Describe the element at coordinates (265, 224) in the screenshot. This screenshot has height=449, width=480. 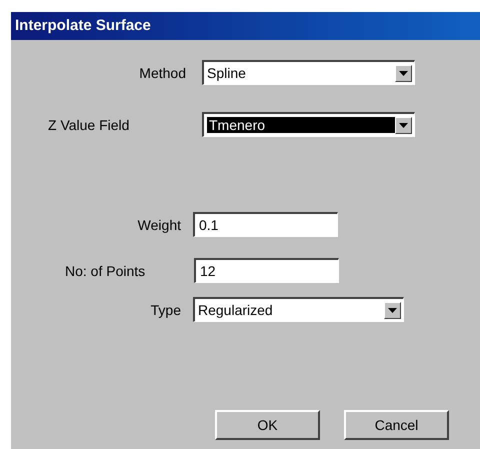
I see `input-field: 0.1` at that location.